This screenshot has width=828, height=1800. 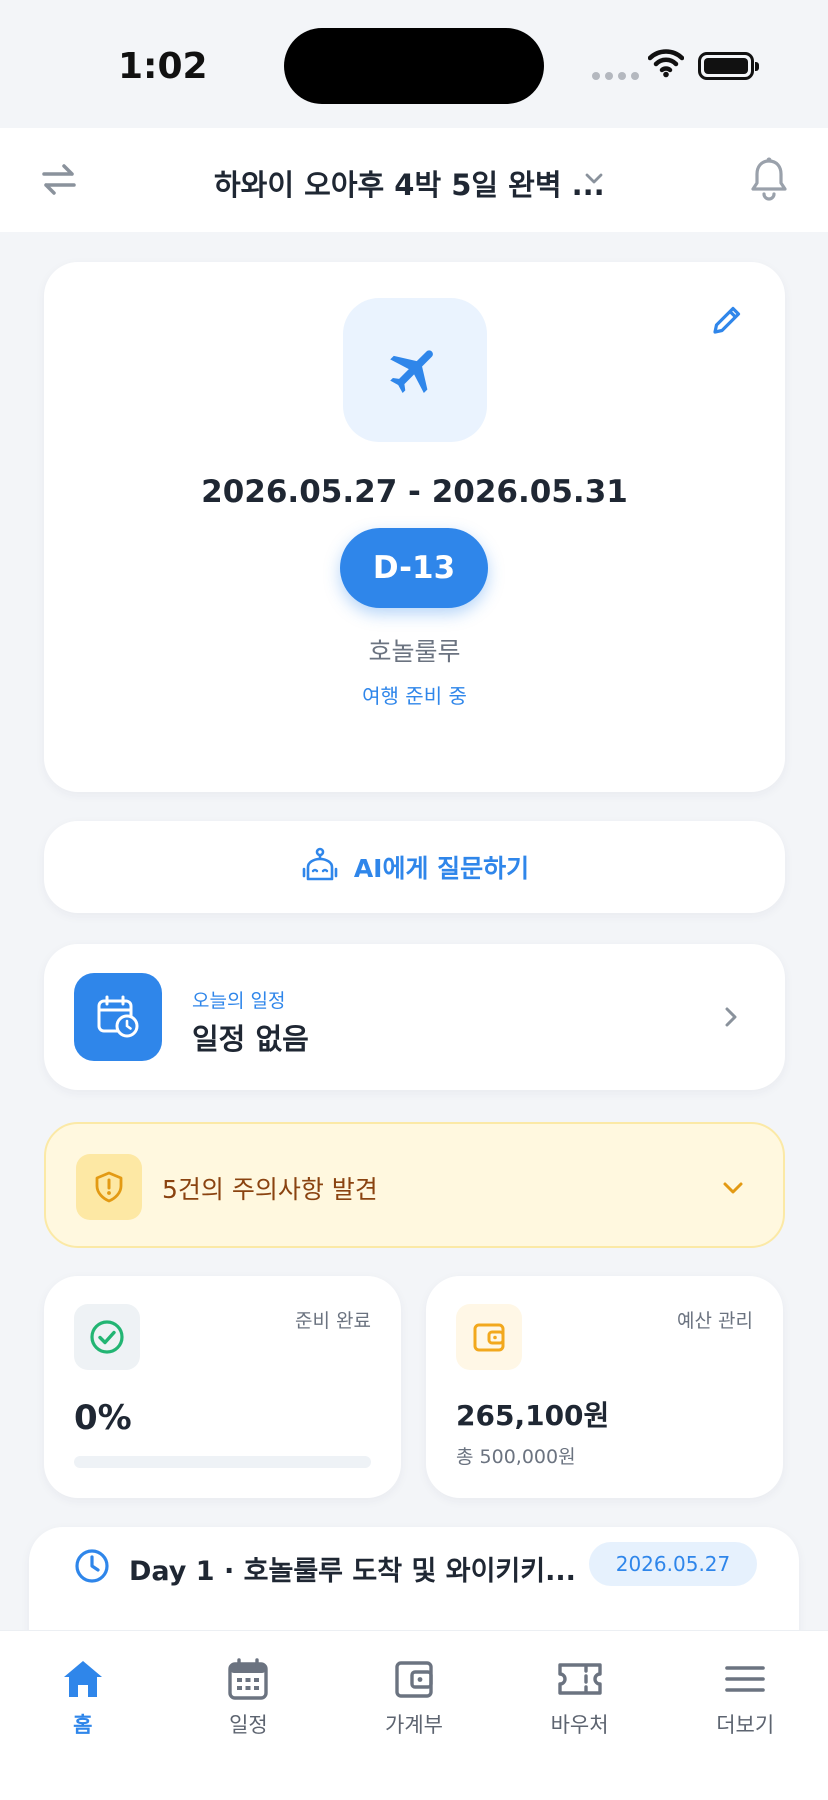 What do you see at coordinates (414, 1725) in the screenshot?
I see `tab-label: 가계부` at bounding box center [414, 1725].